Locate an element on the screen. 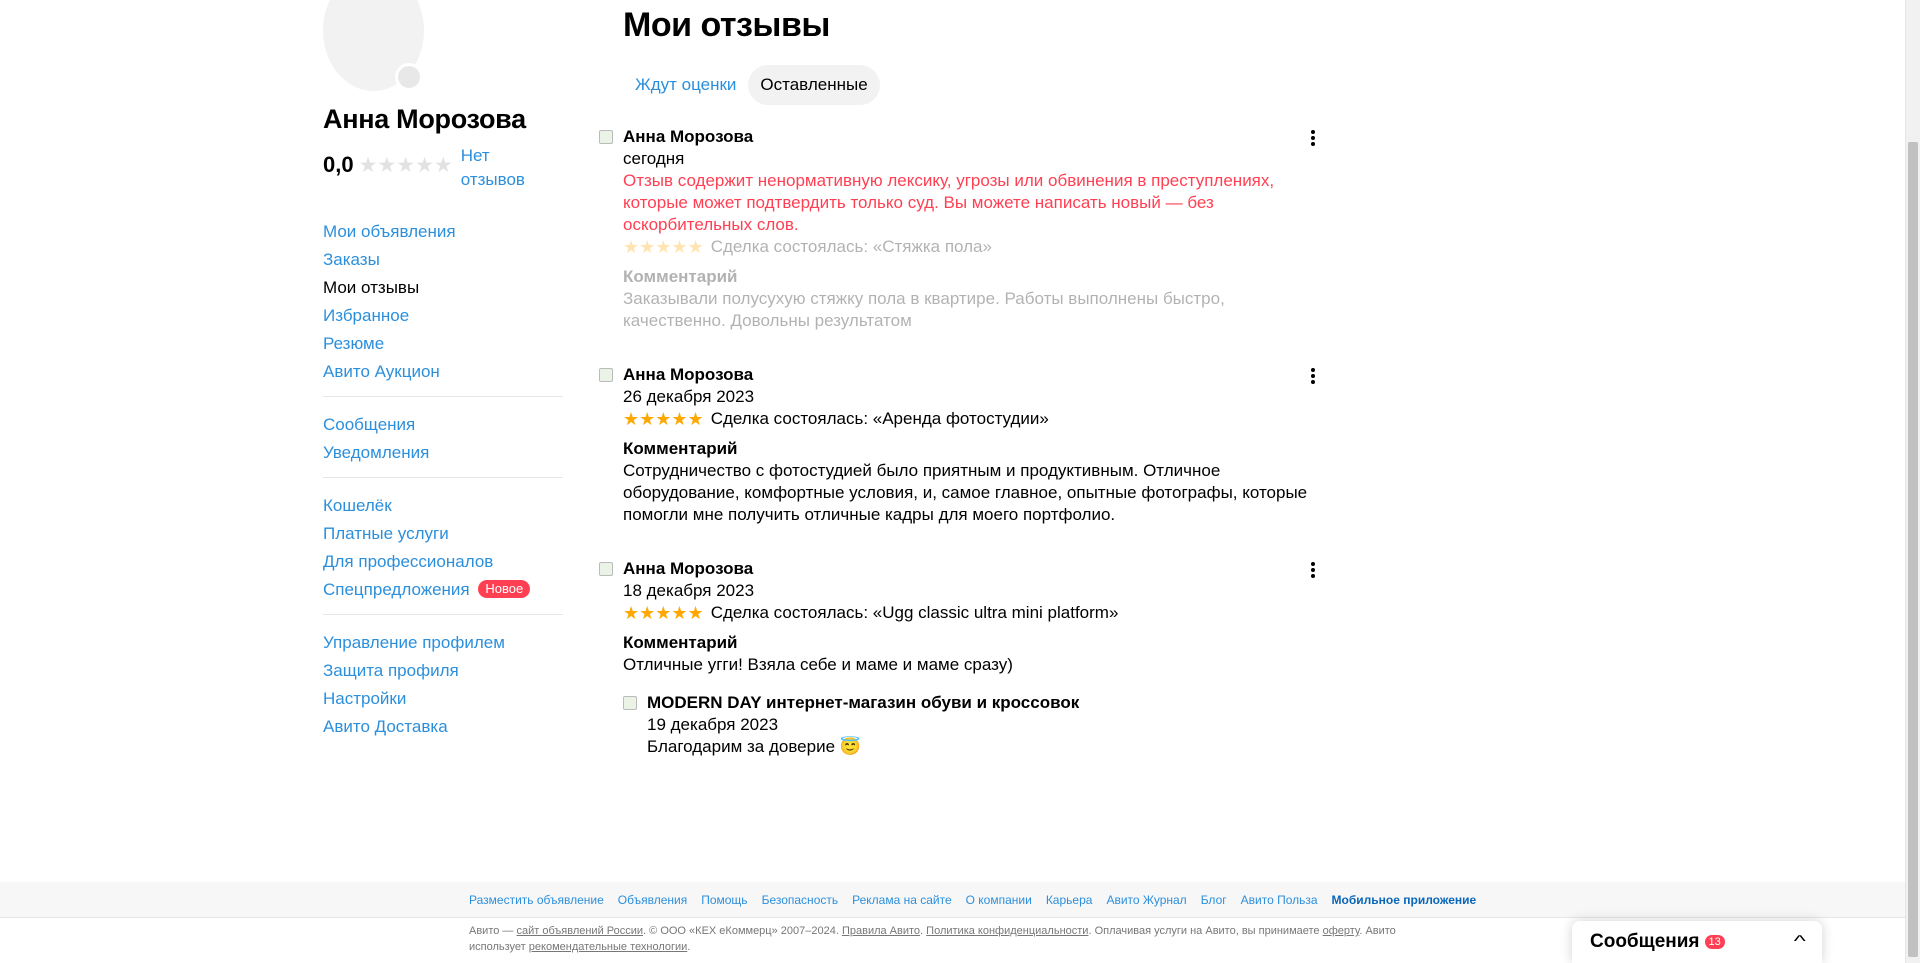 The image size is (1920, 963). new-badge: Новое is located at coordinates (504, 589).